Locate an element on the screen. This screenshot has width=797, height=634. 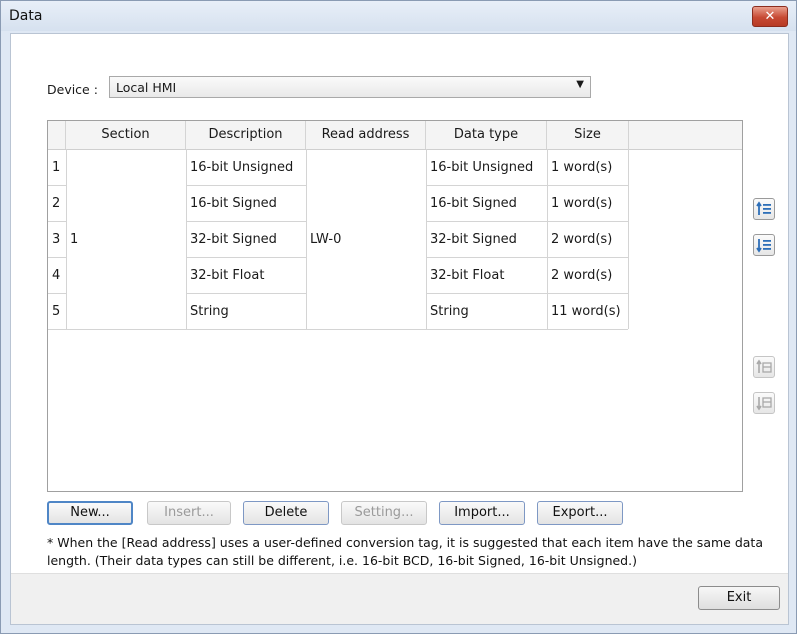
row-number: 5 is located at coordinates (57, 311).